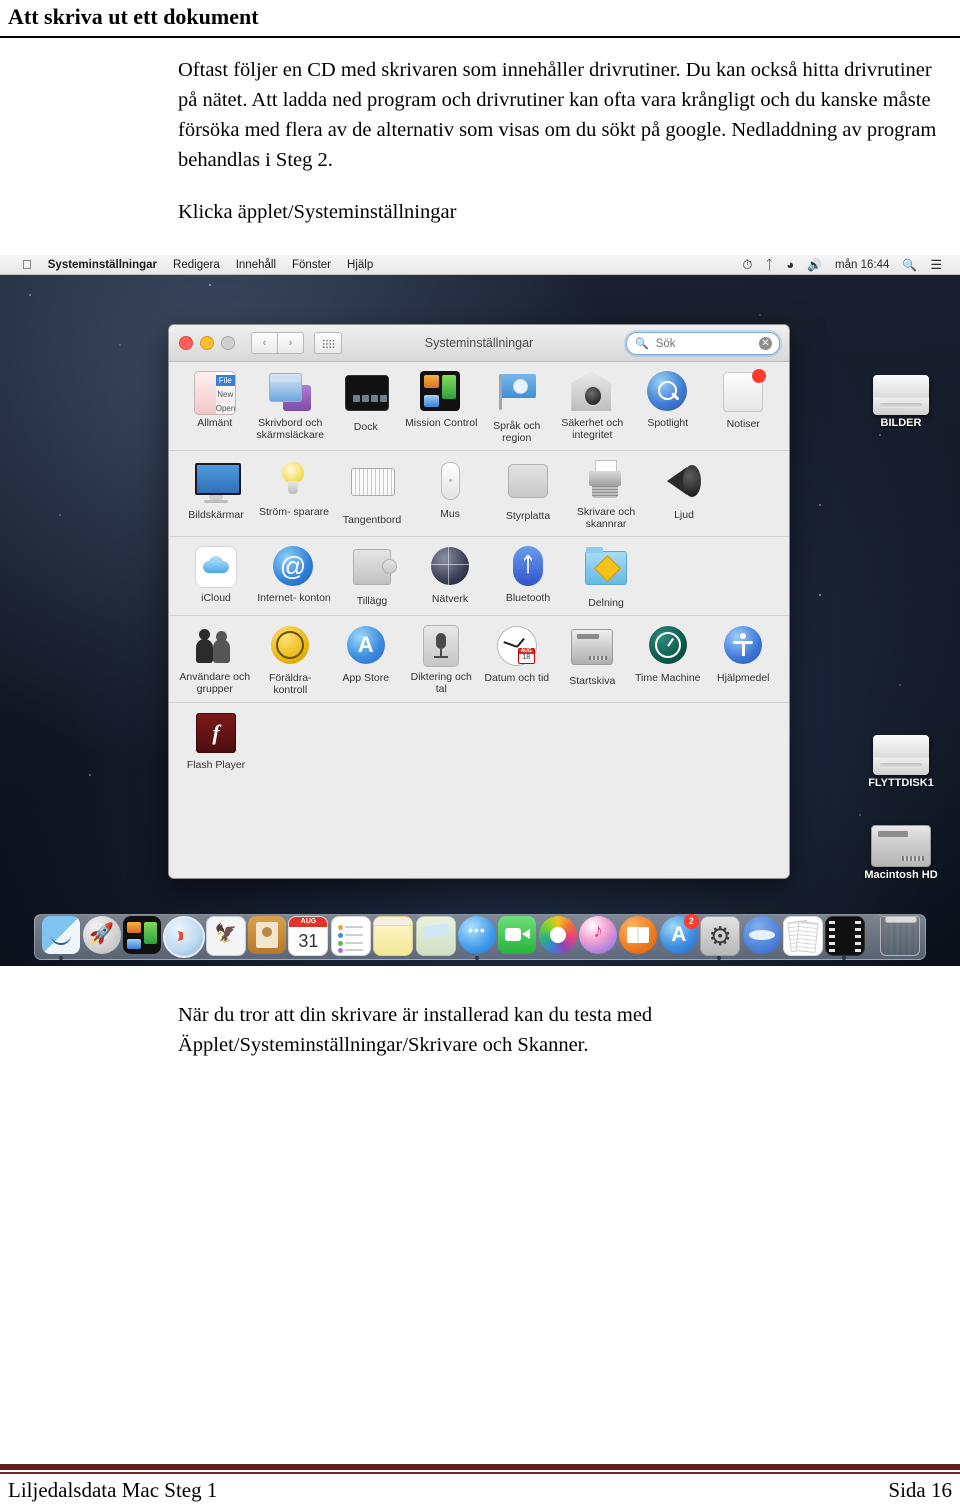  Describe the element at coordinates (517, 407) in the screenshot. I see `pref-item-sprak-region: Språk och region` at that location.